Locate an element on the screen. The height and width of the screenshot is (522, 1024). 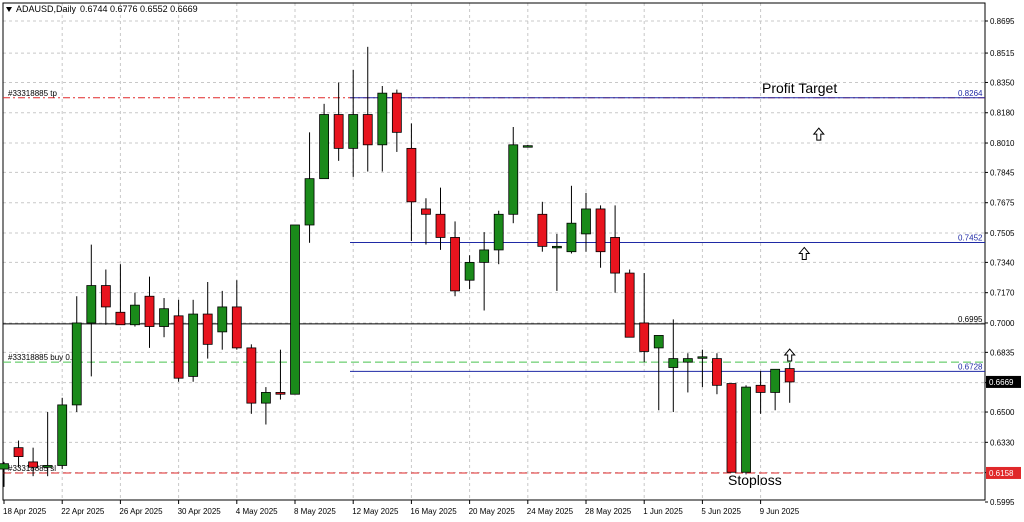
x-tick-label: 20 May 2025 is located at coordinates (492, 511).